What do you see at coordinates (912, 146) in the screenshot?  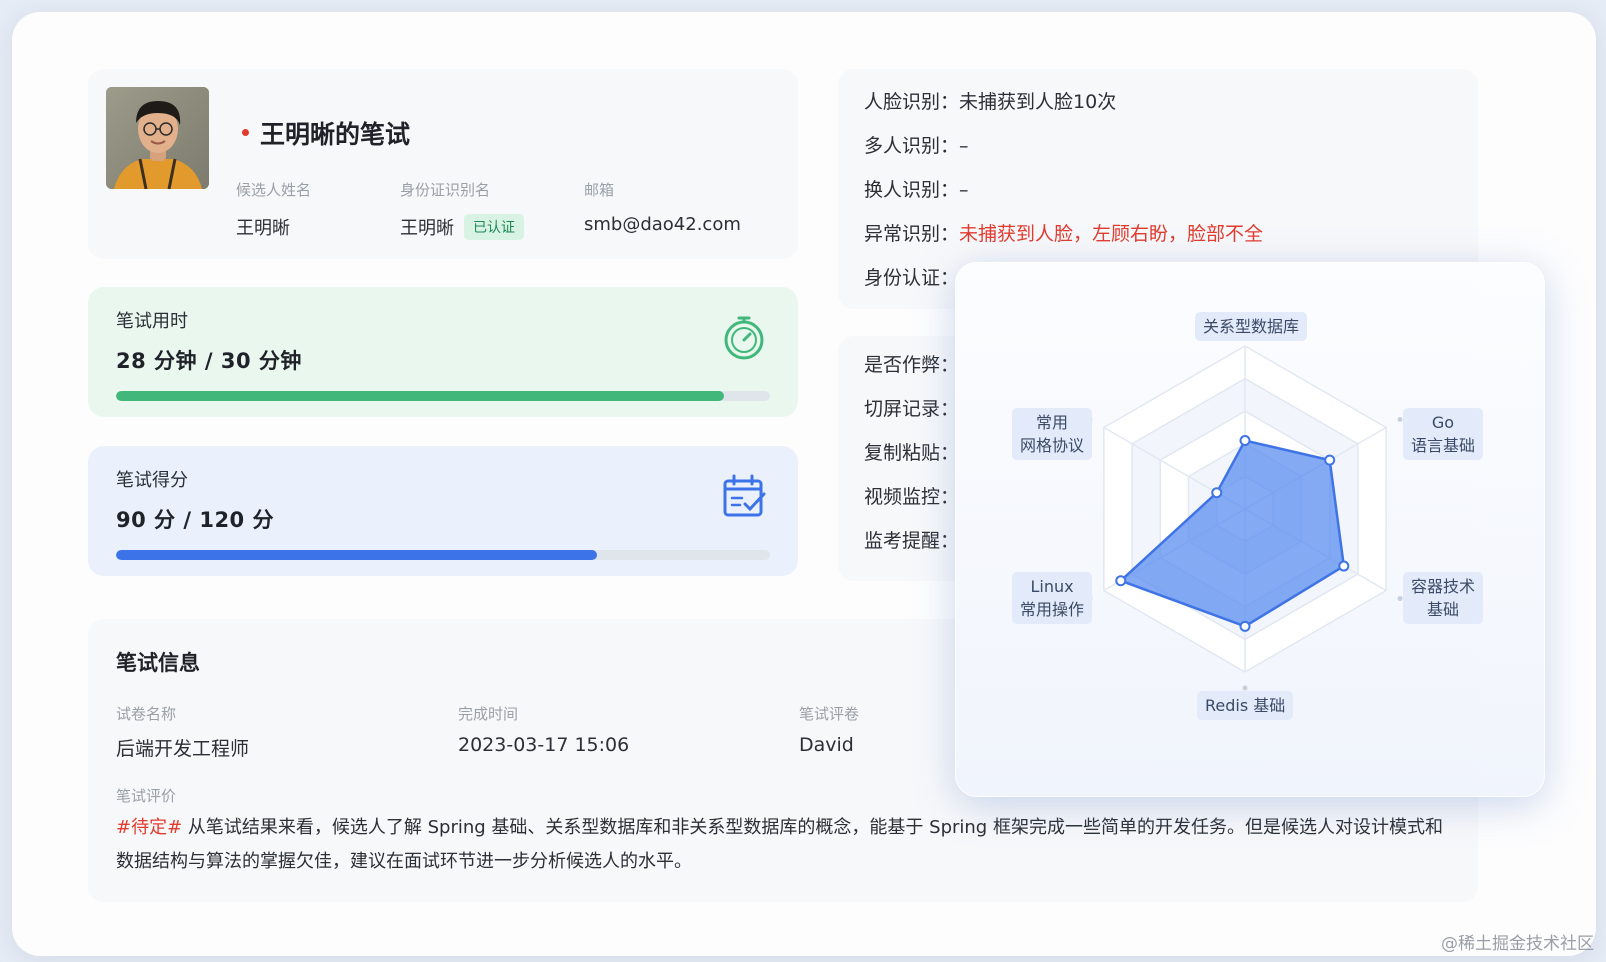 I see `multi-person-label: 多人识别：` at bounding box center [912, 146].